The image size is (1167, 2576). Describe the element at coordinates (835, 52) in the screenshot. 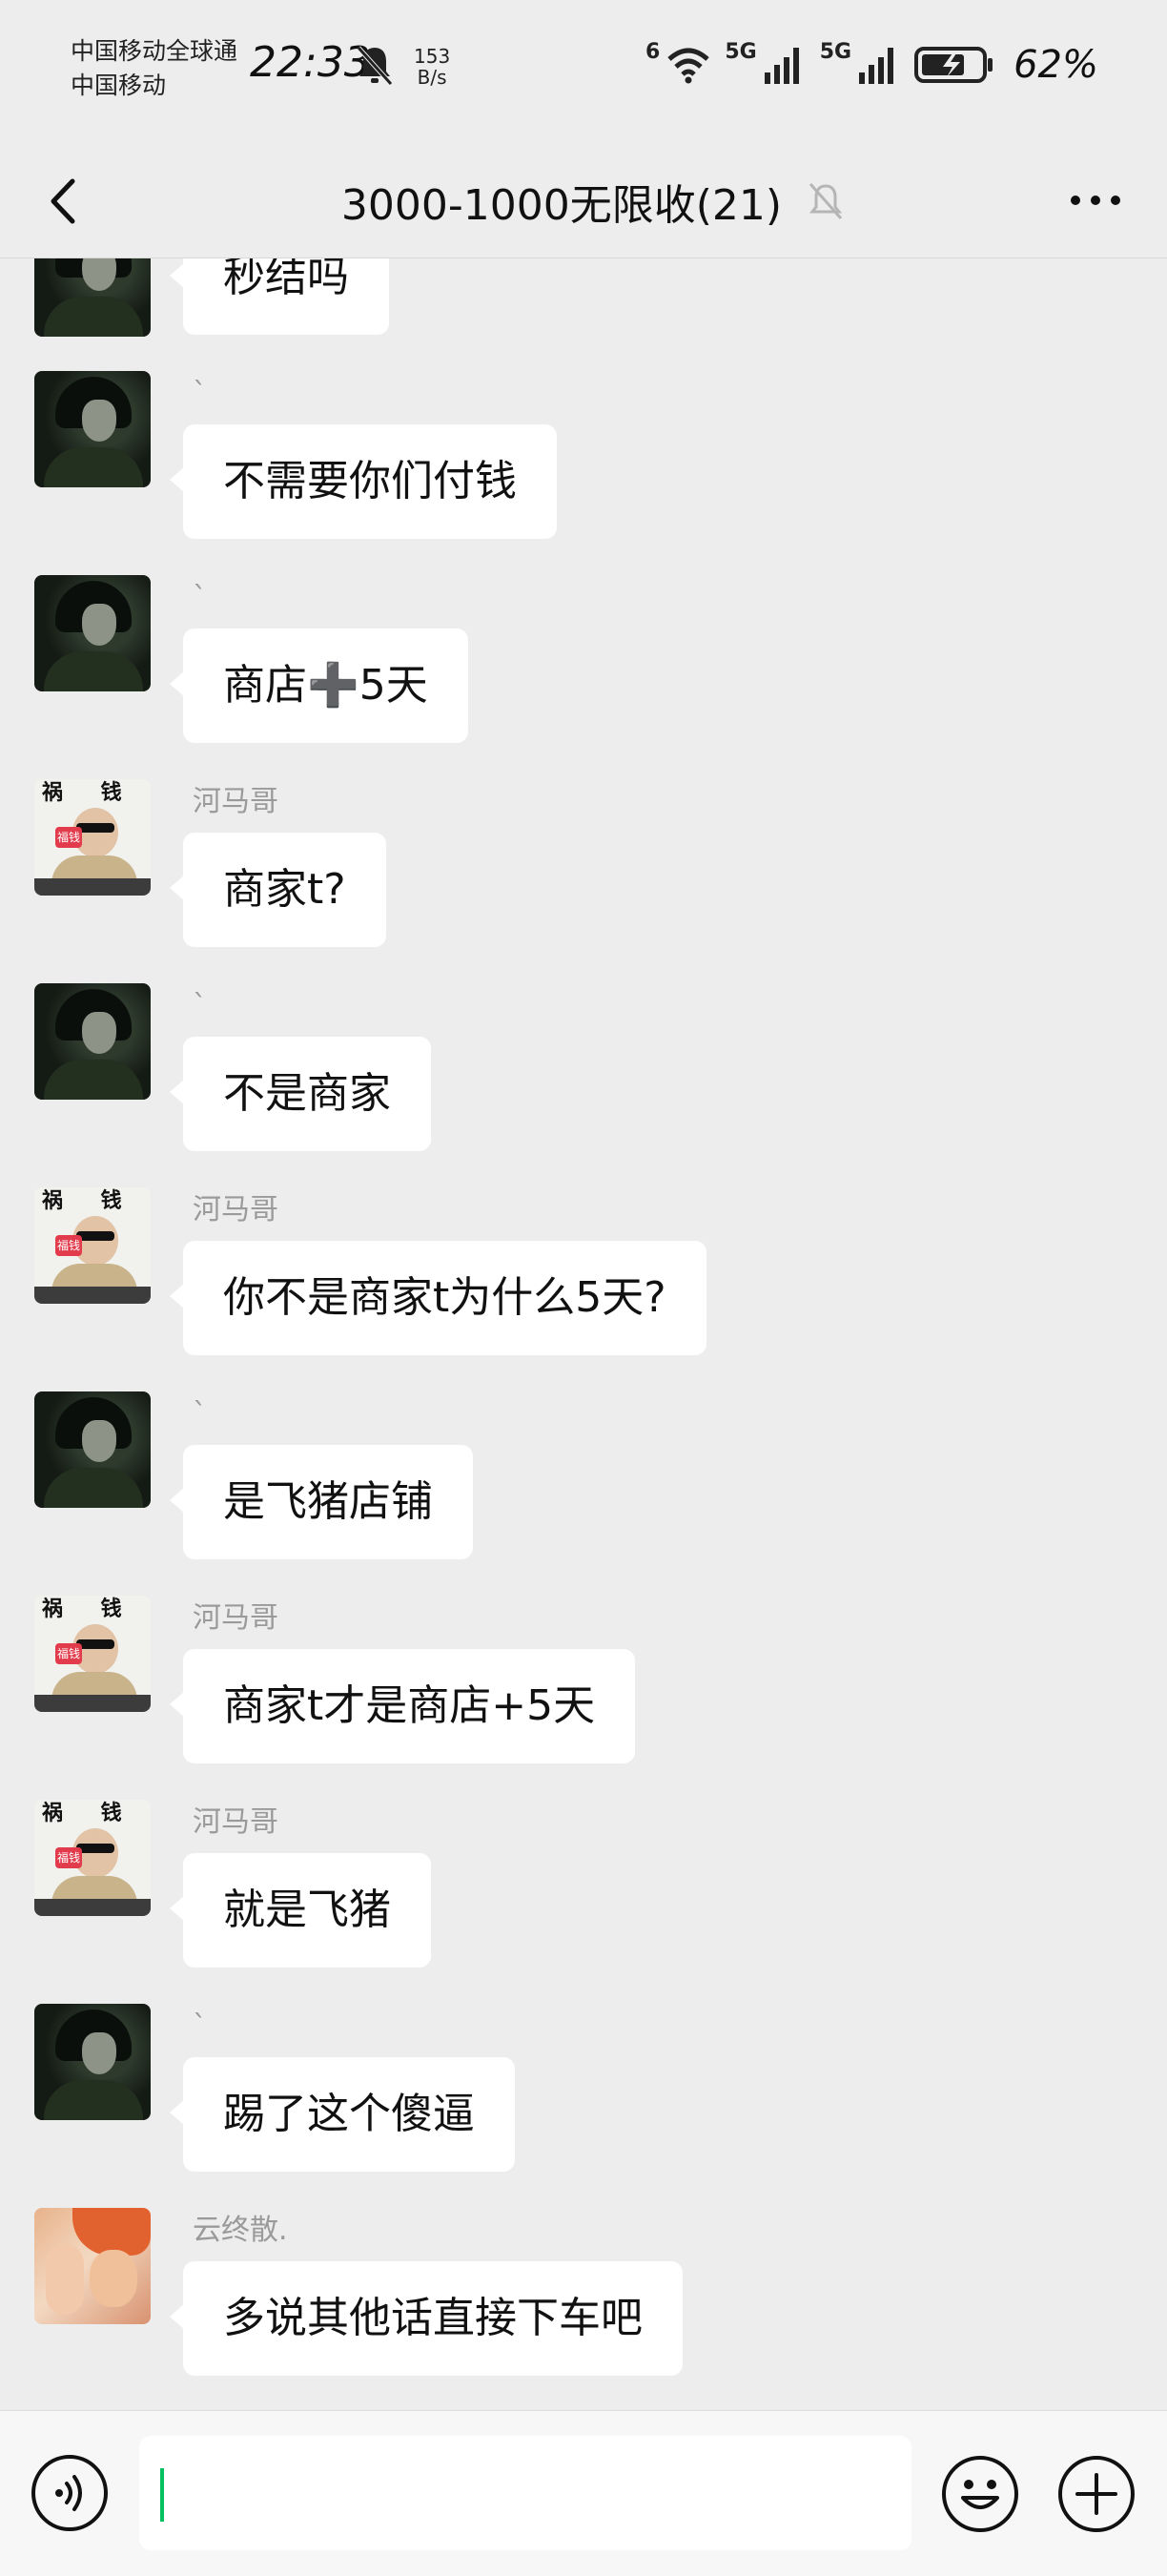

I see `sim2-label: 5G` at that location.